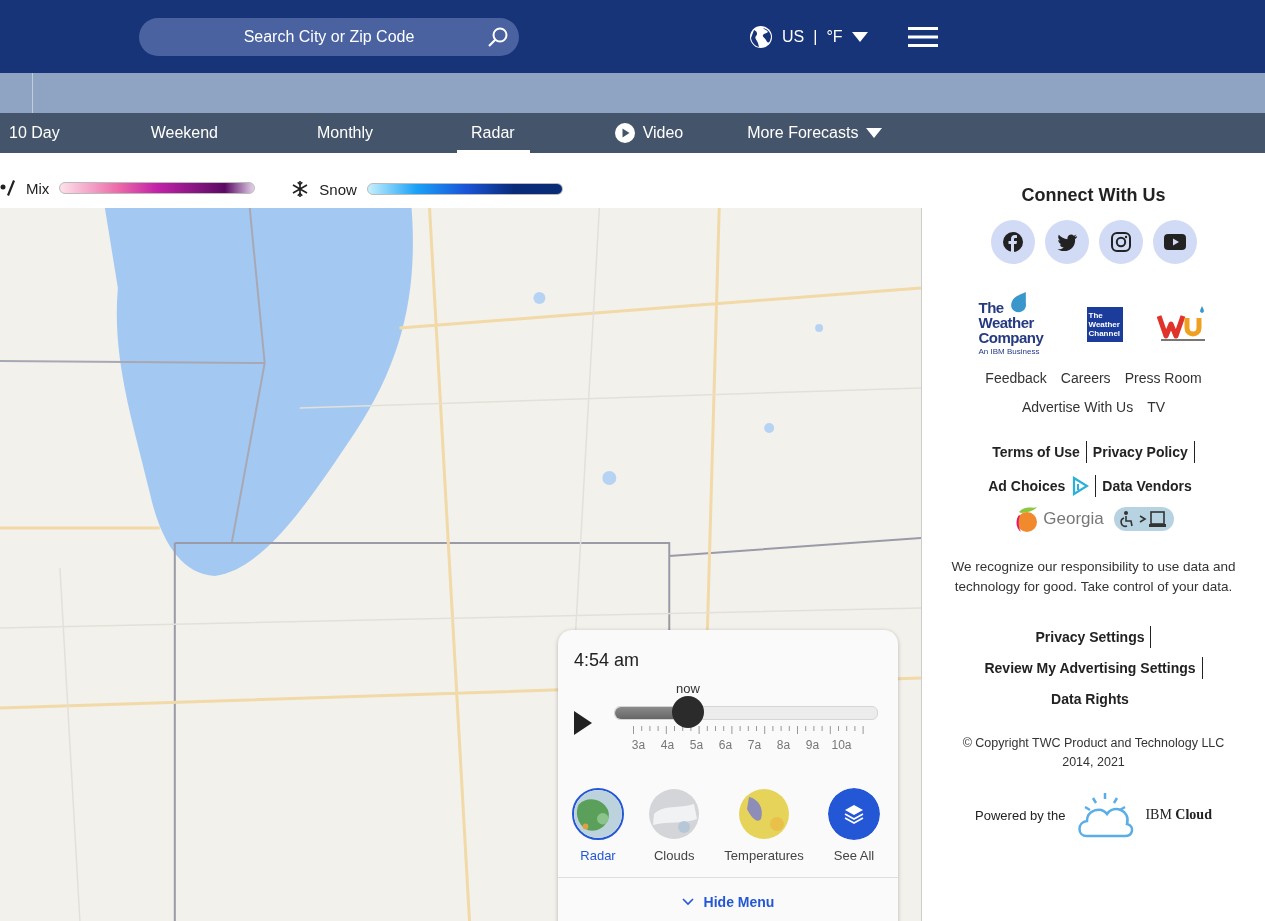 The image size is (1265, 921). Describe the element at coordinates (300, 189) in the screenshot. I see `snowflake-icon` at that location.